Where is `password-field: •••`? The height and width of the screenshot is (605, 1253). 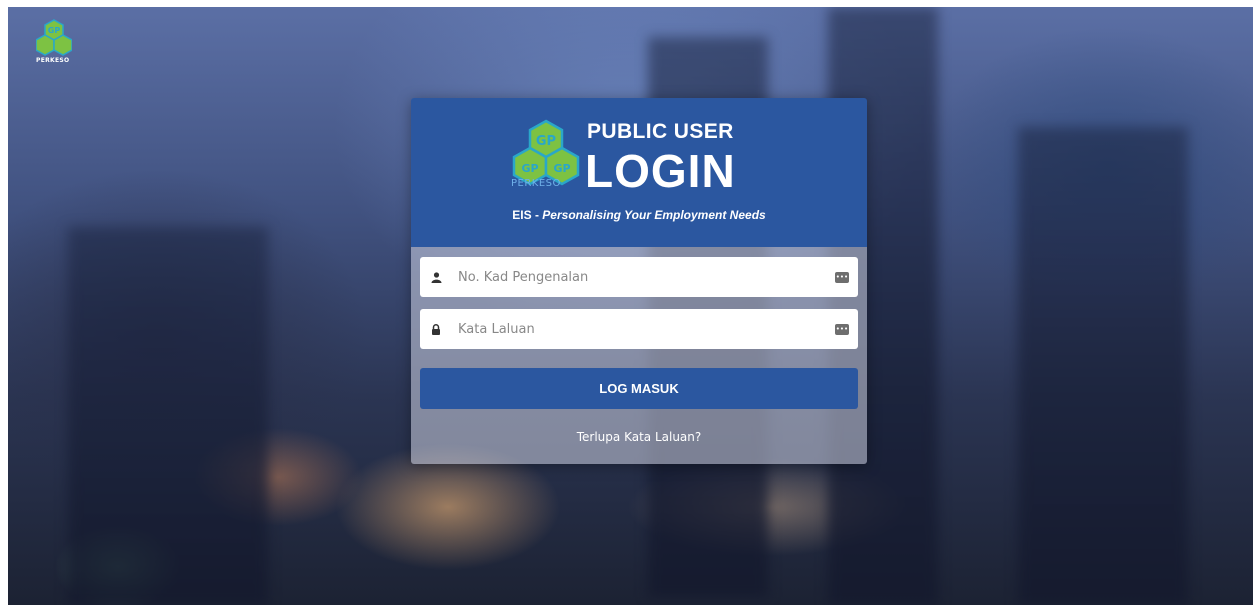 password-field: ••• is located at coordinates (639, 329).